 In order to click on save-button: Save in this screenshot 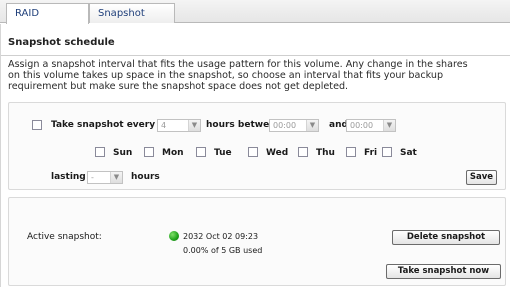, I will do `click(481, 177)`.